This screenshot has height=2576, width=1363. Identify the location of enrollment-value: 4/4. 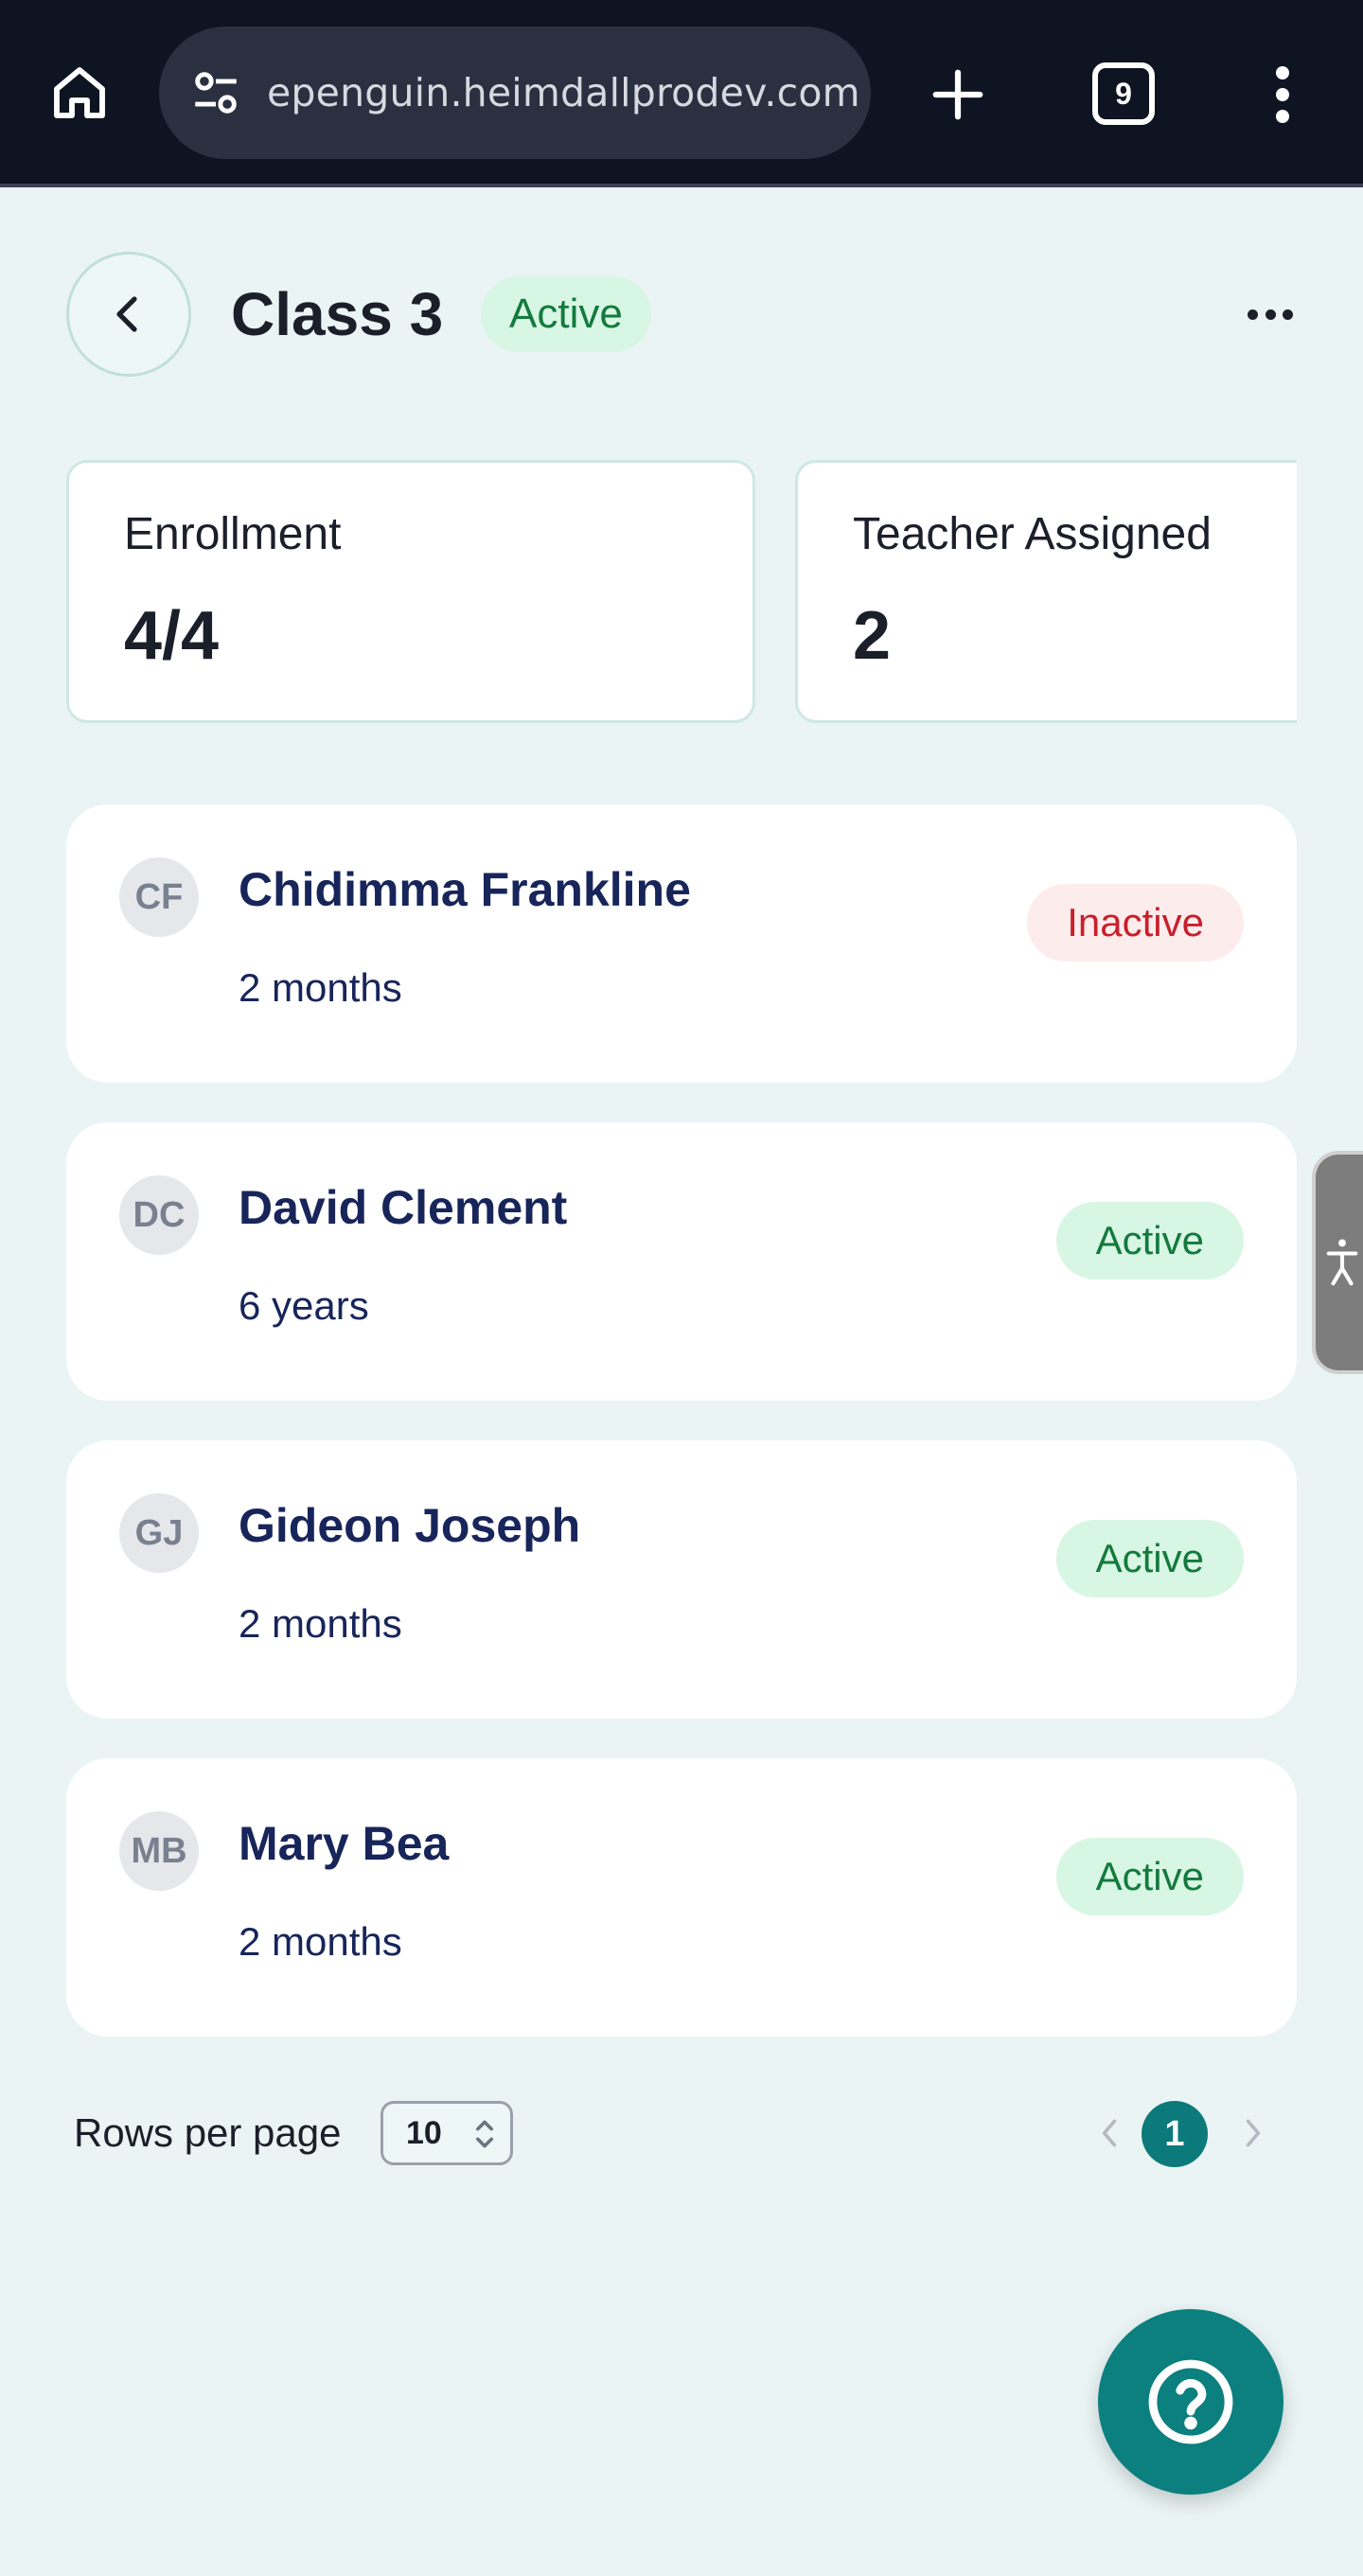
(172, 636).